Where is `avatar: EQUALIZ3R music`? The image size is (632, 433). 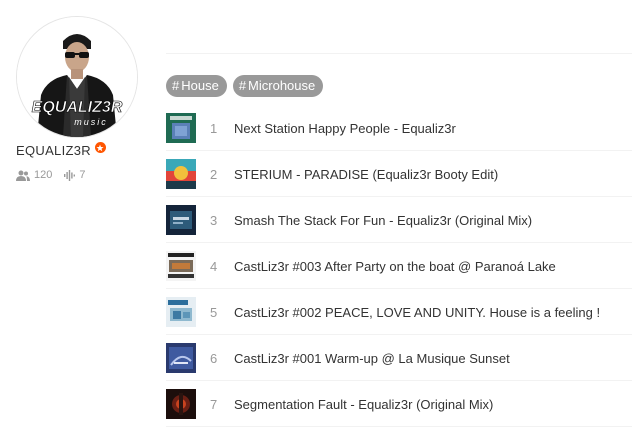 avatar: EQUALIZ3R music is located at coordinates (77, 77).